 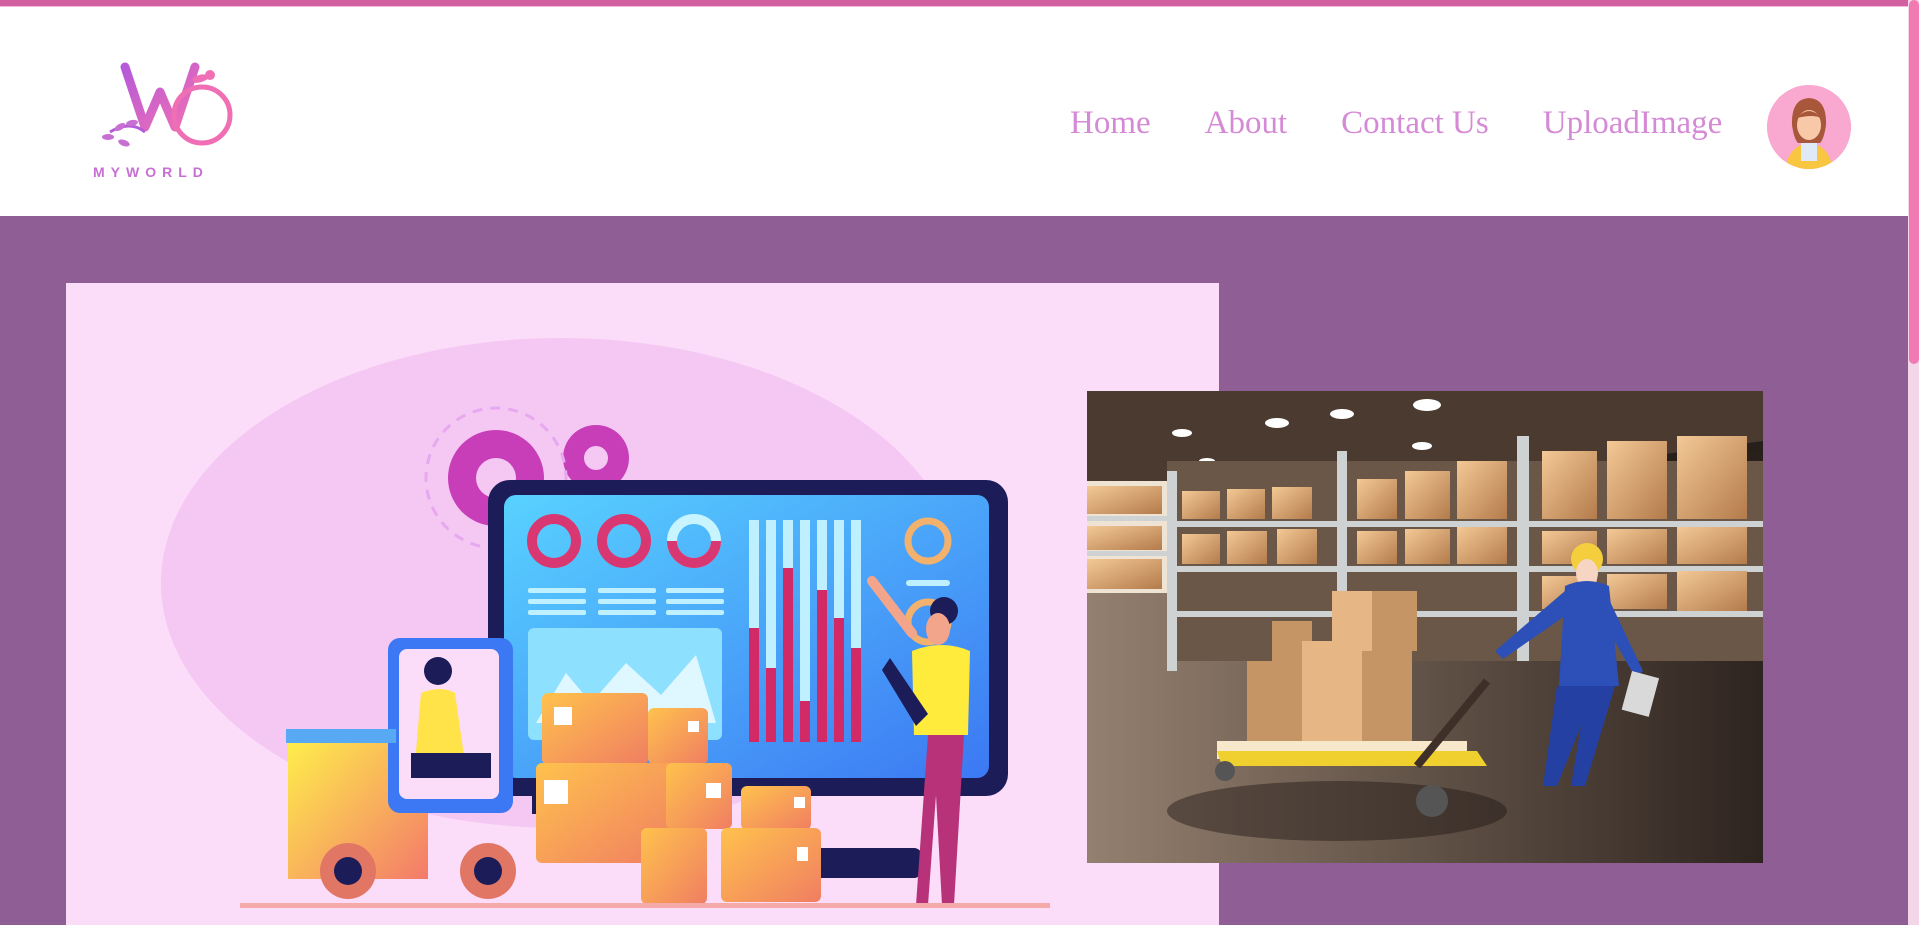 I want to click on page-scrollbar-thumb, so click(x=1914, y=182).